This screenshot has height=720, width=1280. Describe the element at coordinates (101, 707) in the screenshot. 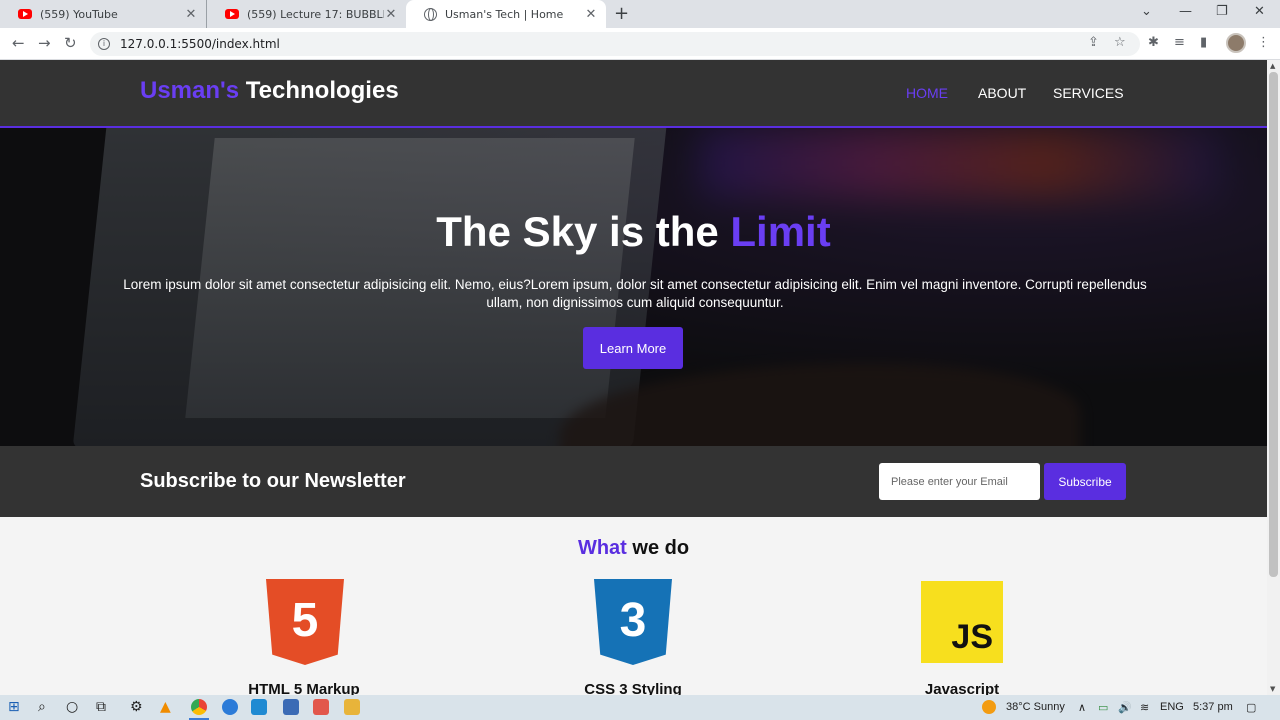

I see `task-view-icon: ⧉` at that location.